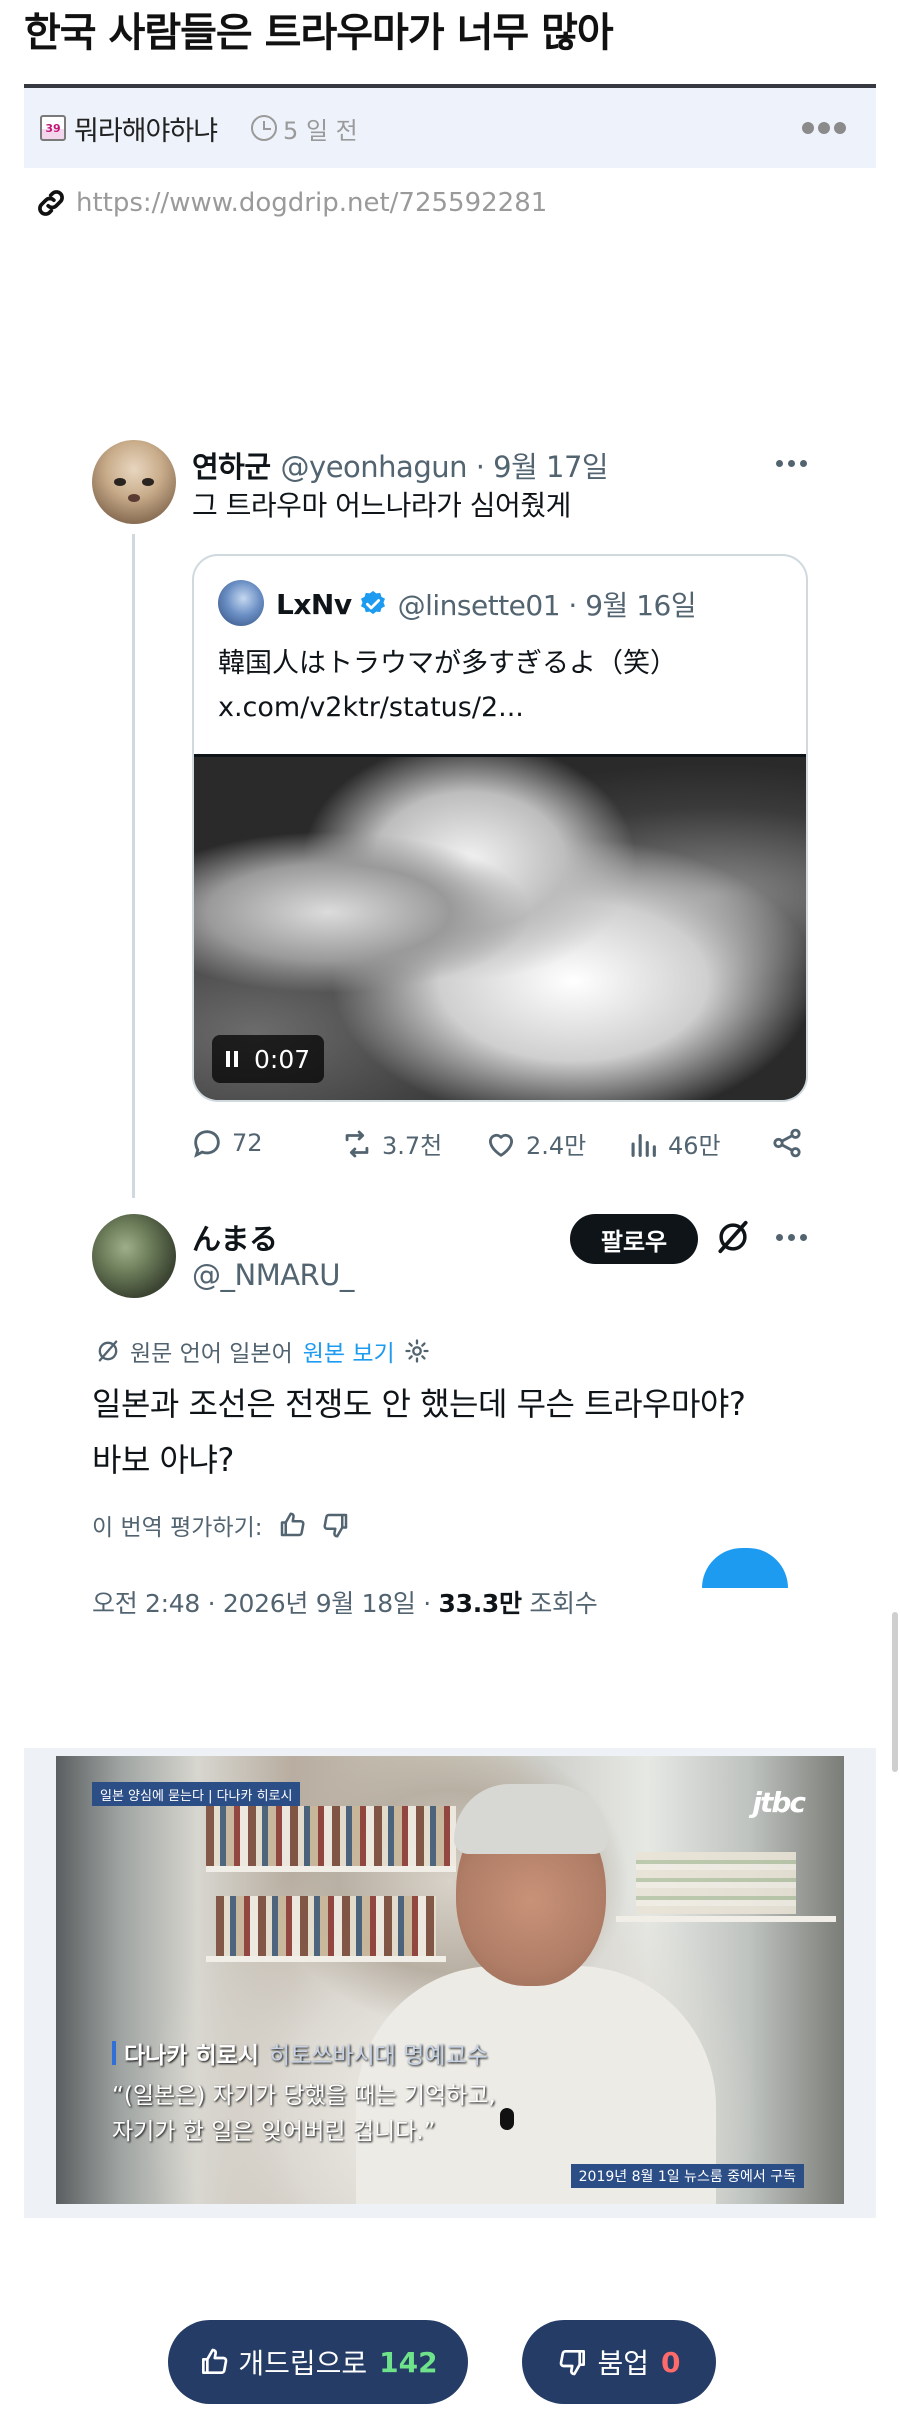  I want to click on broadcast-date-label: 2019년 8월 1일 뉴스룸 중에서 구독, so click(687, 2176).